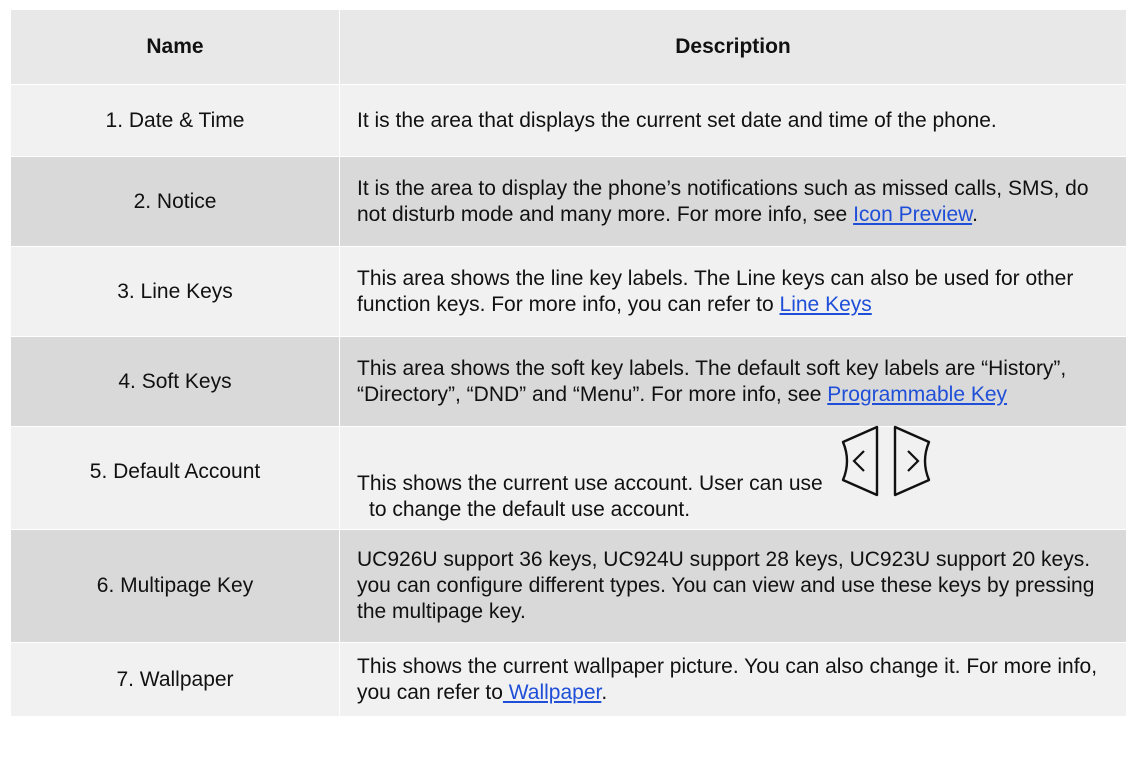 The height and width of the screenshot is (772, 1136). I want to click on account-switch-icons, so click(886, 461).